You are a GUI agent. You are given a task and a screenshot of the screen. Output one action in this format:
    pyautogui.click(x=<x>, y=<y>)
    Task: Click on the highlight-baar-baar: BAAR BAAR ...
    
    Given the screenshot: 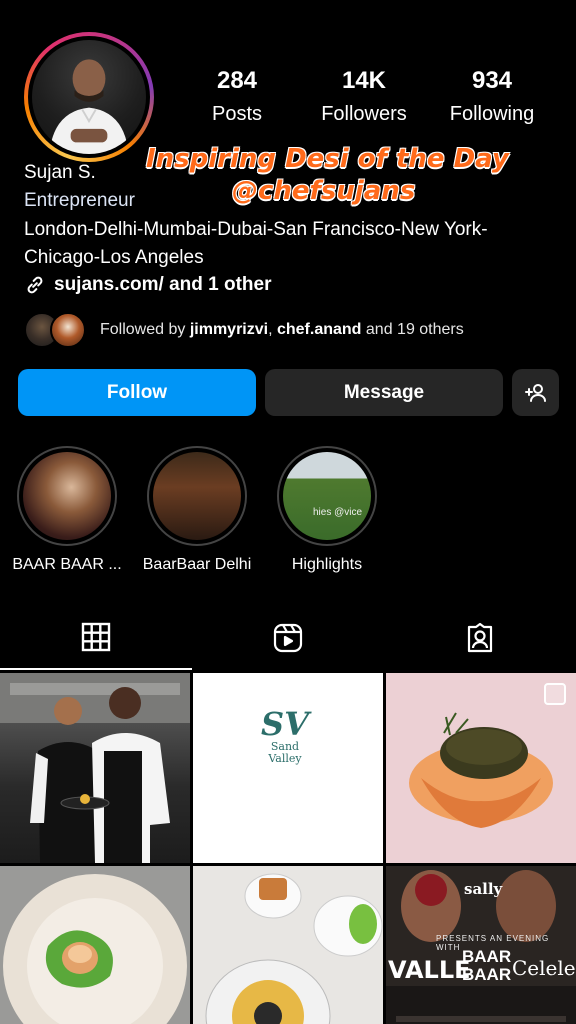 What is the action you would take?
    pyautogui.click(x=67, y=510)
    